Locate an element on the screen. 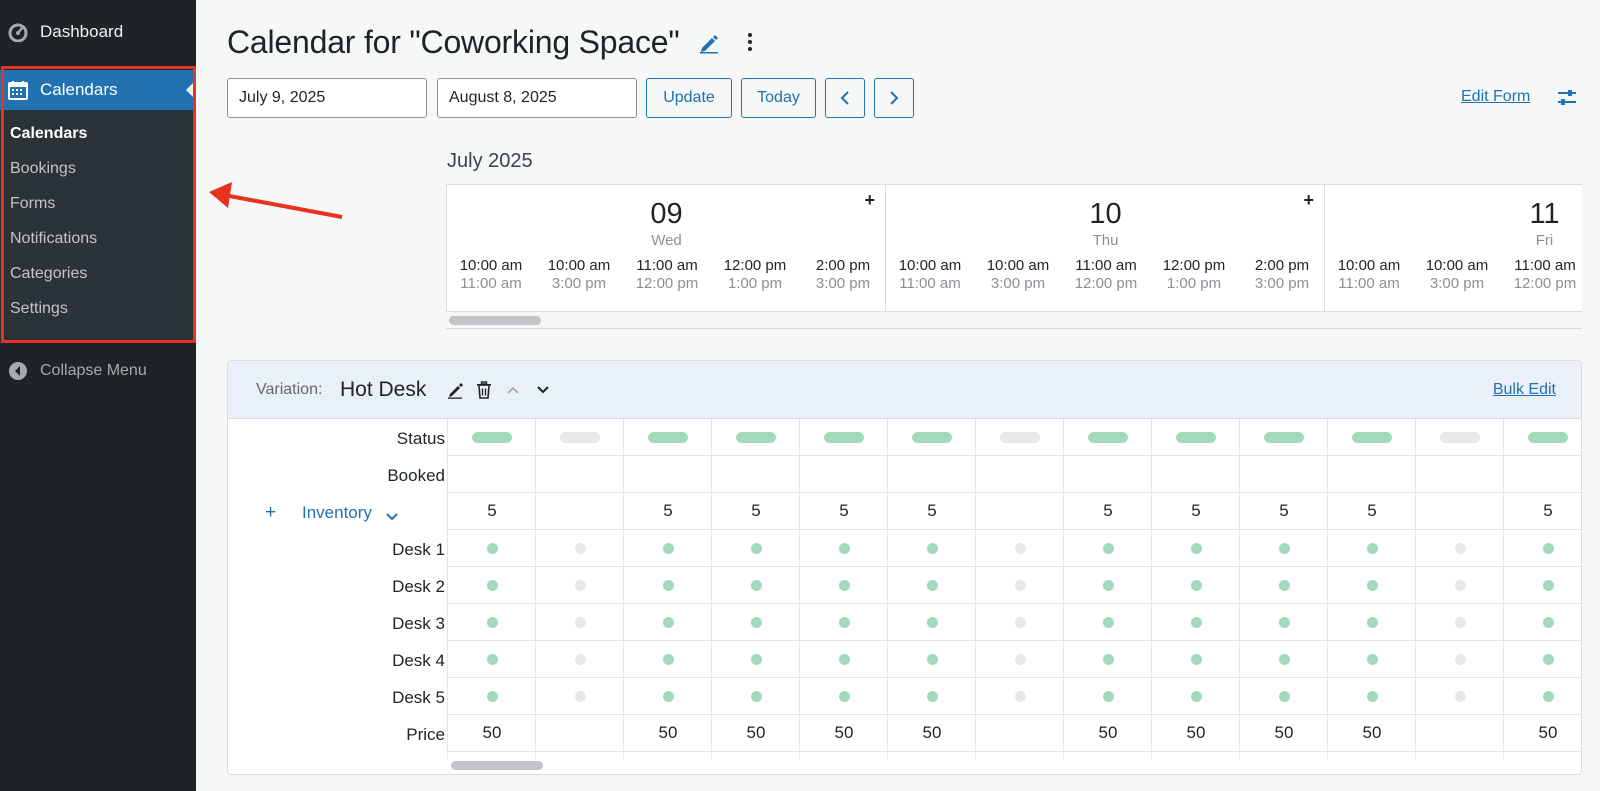 This screenshot has width=1600, height=791. more-options-icon is located at coordinates (750, 43).